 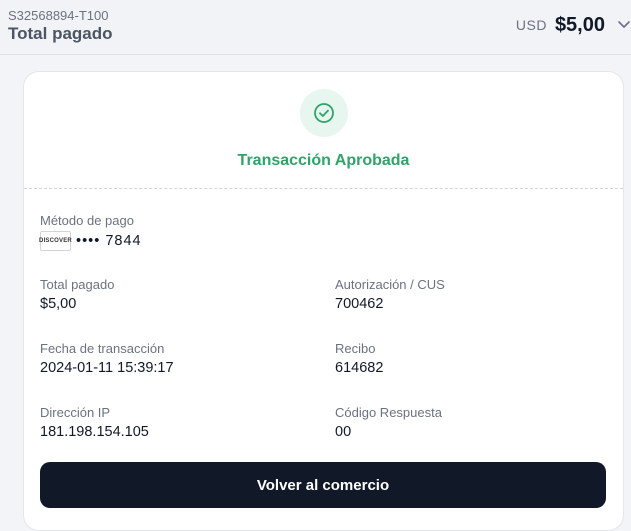 I want to click on discover-card-icon: DISCOVER, so click(x=55, y=241).